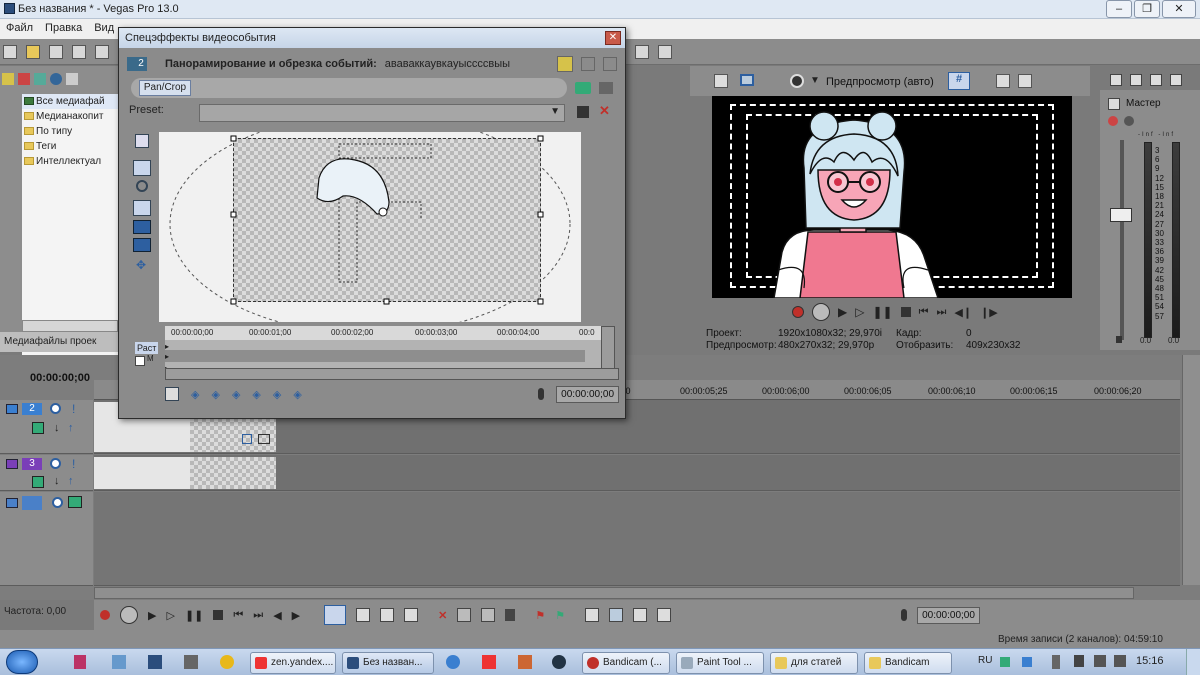 The width and height of the screenshot is (1200, 675). I want to click on volume-icon, so click(1120, 661).